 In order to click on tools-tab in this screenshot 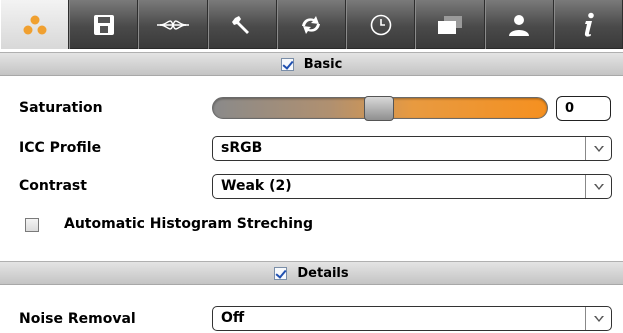, I will do `click(242, 24)`.